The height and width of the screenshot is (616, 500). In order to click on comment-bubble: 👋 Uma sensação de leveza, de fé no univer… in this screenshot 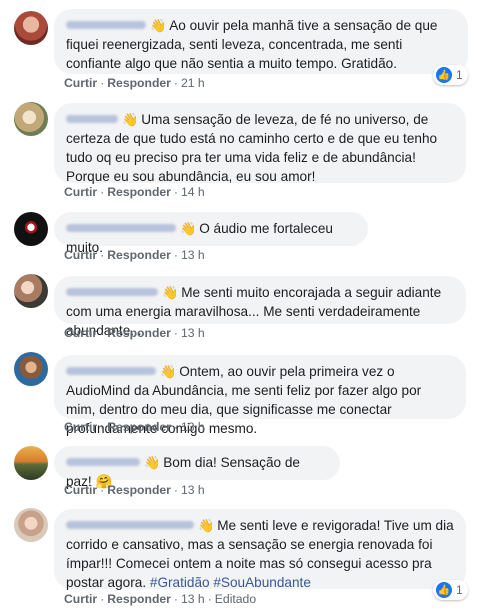, I will do `click(260, 143)`.